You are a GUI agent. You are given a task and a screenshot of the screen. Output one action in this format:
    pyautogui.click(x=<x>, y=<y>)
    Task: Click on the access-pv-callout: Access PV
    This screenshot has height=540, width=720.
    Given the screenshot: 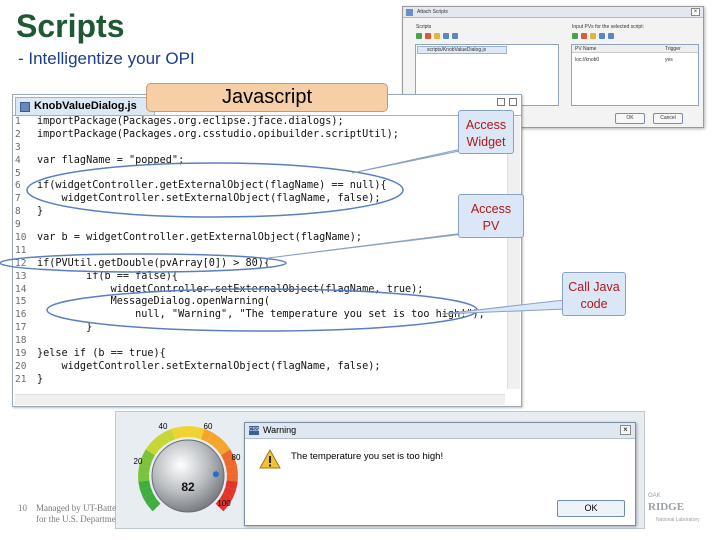 What is the action you would take?
    pyautogui.click(x=491, y=216)
    